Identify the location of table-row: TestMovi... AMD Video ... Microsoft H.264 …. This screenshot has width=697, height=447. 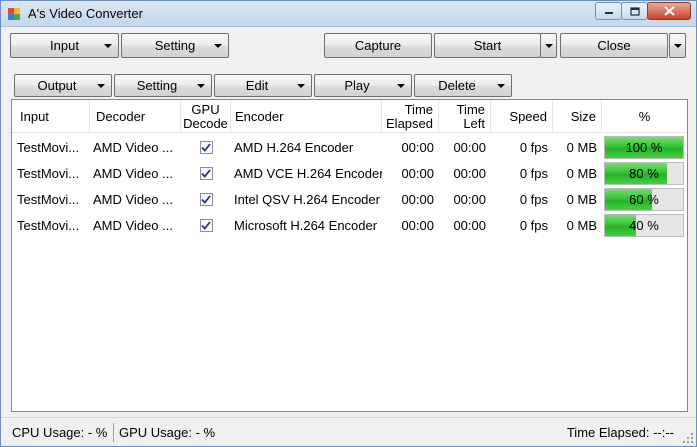
(349, 225).